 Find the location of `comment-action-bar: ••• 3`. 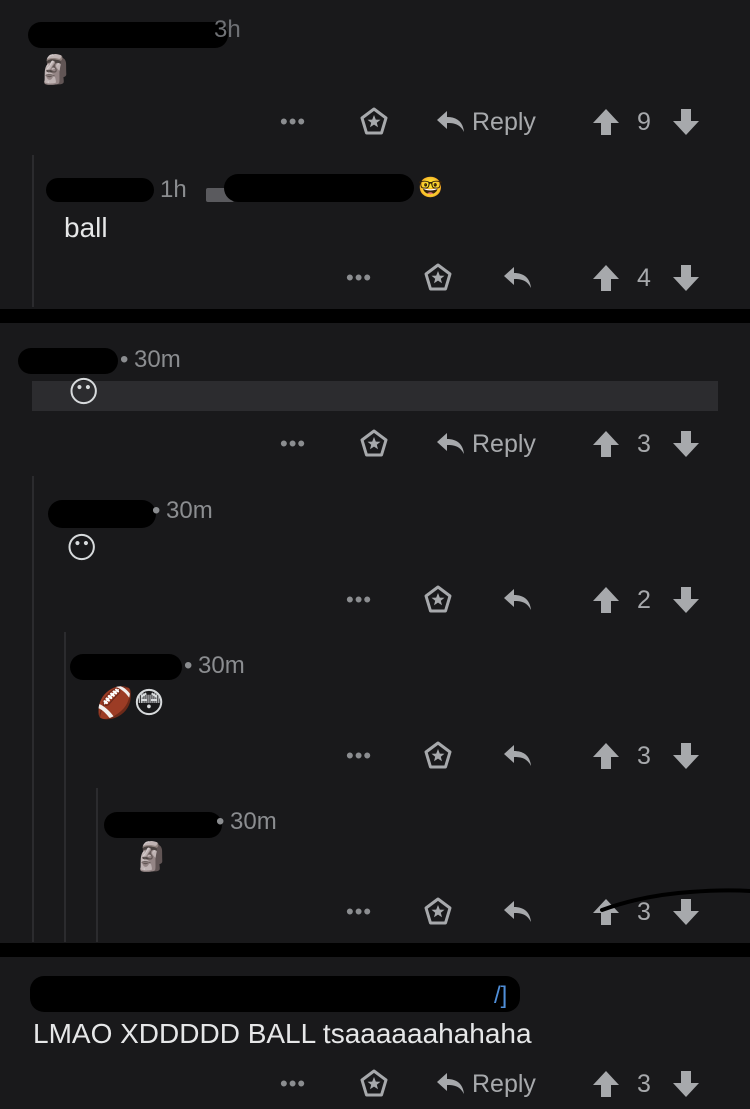

comment-action-bar: ••• 3 is located at coordinates (375, 756).